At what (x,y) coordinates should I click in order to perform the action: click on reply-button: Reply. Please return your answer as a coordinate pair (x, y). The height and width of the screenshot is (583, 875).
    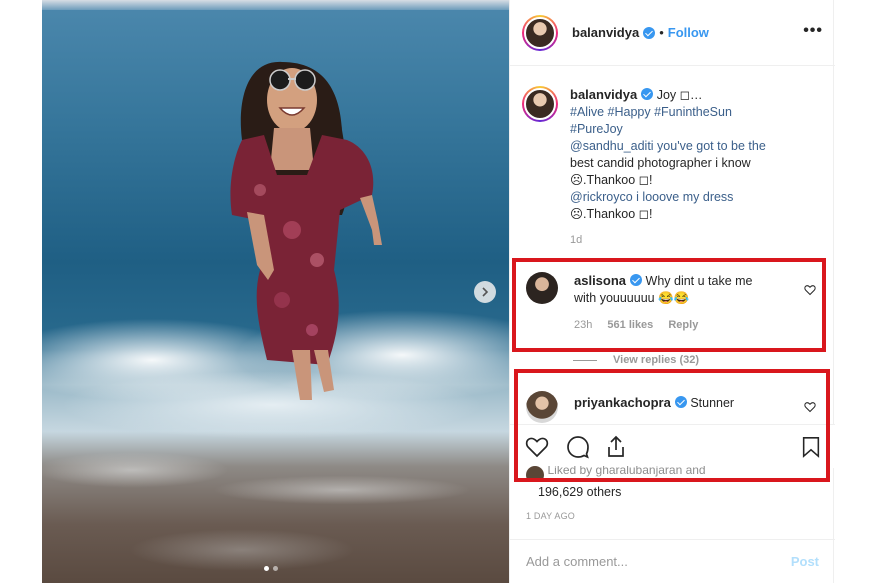
    Looking at the image, I should click on (683, 325).